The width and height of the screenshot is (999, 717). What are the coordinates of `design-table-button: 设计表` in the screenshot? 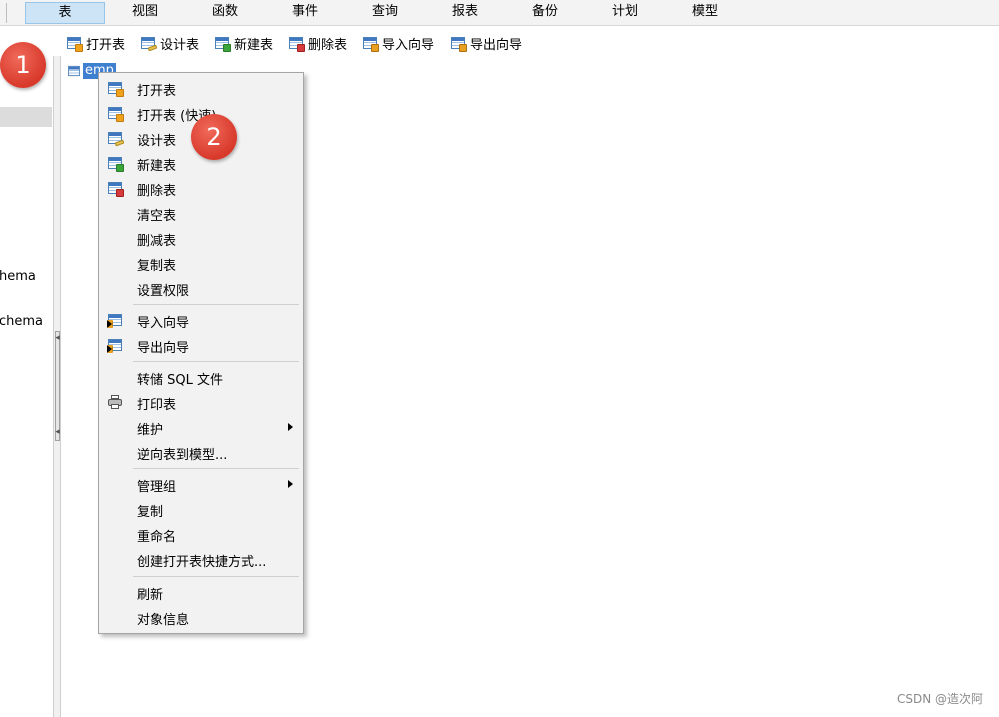 It's located at (169, 43).